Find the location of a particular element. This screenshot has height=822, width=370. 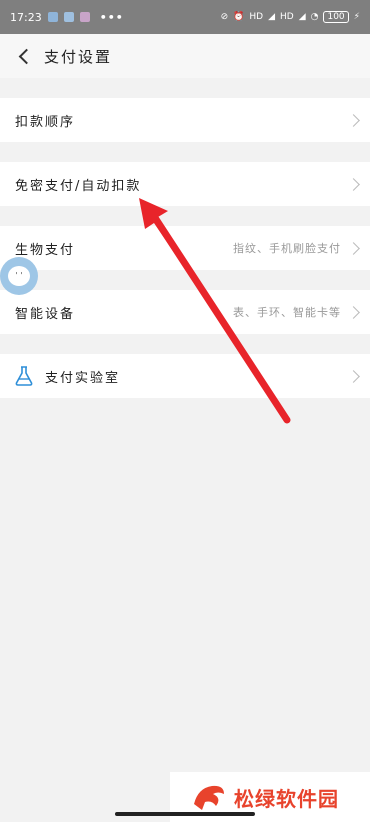

navigation-bar: 支付设置 is located at coordinates (185, 56).